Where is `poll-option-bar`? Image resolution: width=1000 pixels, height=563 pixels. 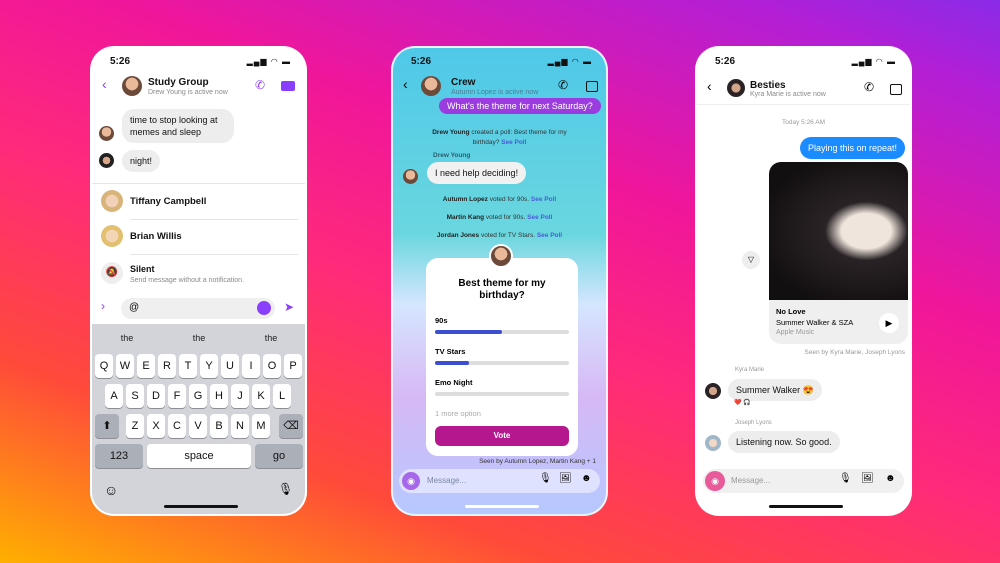
poll-option-bar is located at coordinates (502, 332).